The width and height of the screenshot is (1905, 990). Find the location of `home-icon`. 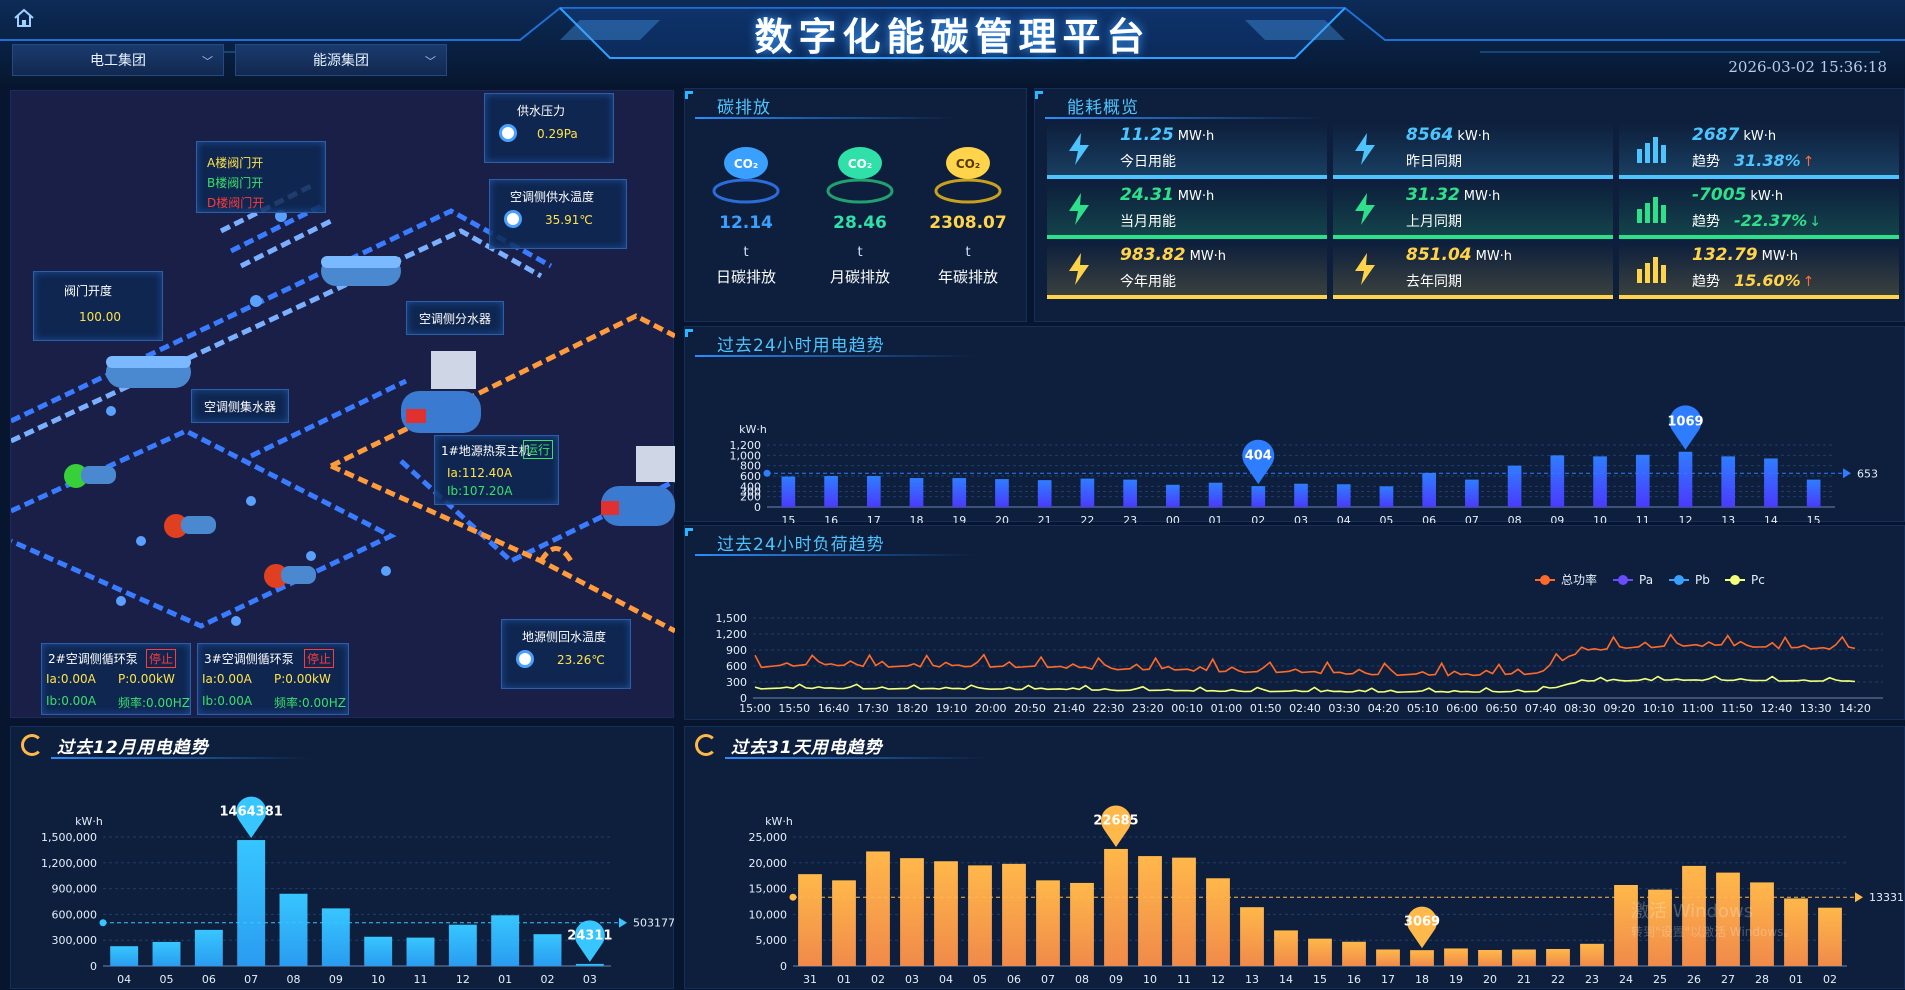

home-icon is located at coordinates (24, 18).